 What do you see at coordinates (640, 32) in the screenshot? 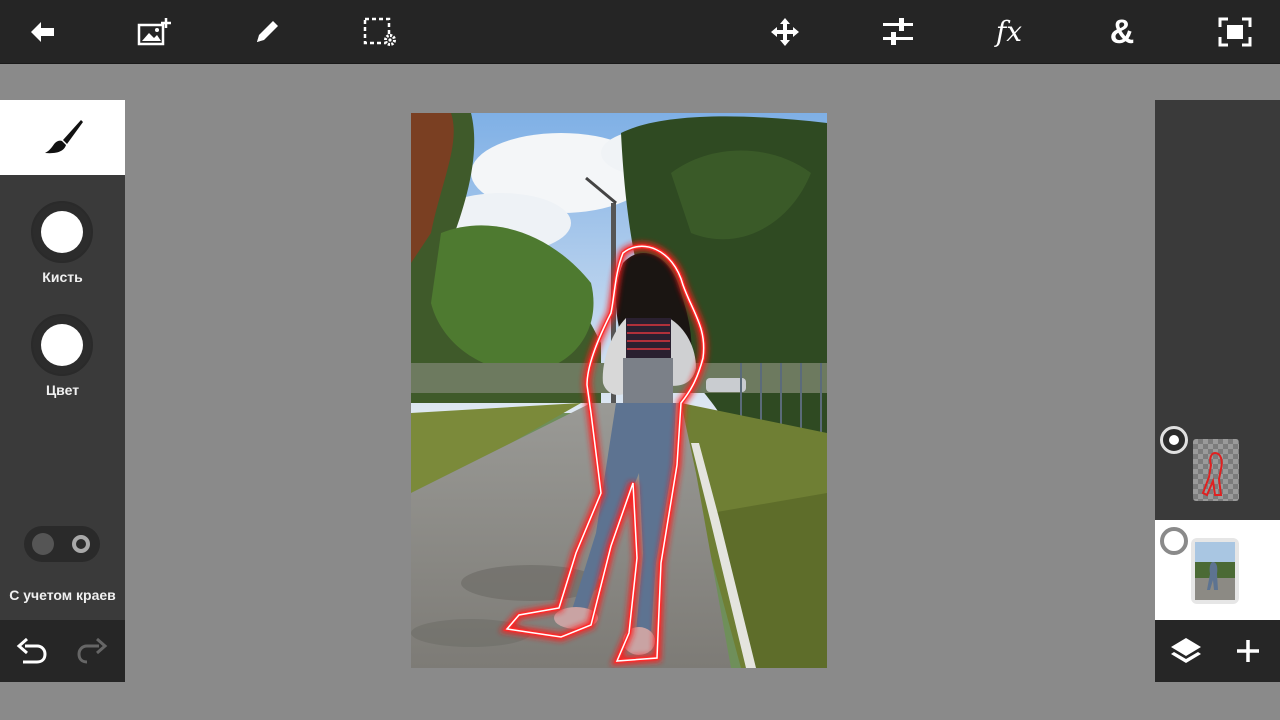
I see `top-toolbar: fx &` at bounding box center [640, 32].